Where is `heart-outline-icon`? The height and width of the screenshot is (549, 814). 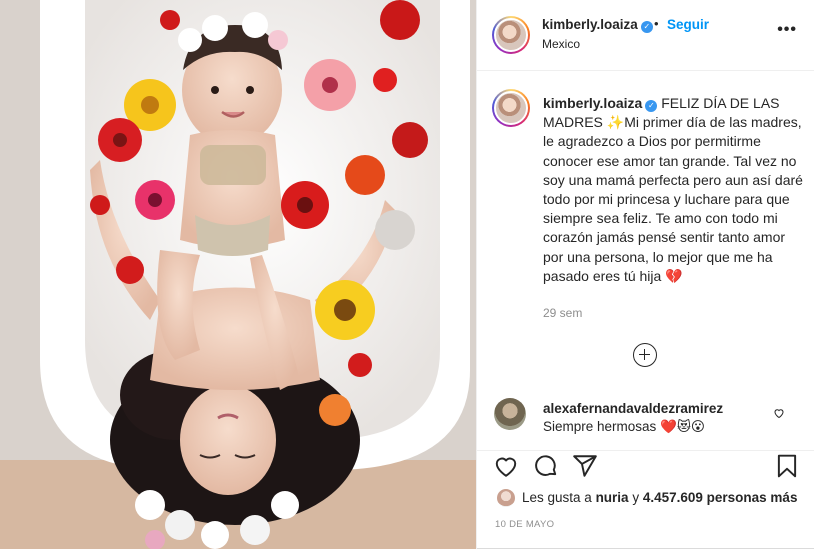 heart-outline-icon is located at coordinates (779, 413).